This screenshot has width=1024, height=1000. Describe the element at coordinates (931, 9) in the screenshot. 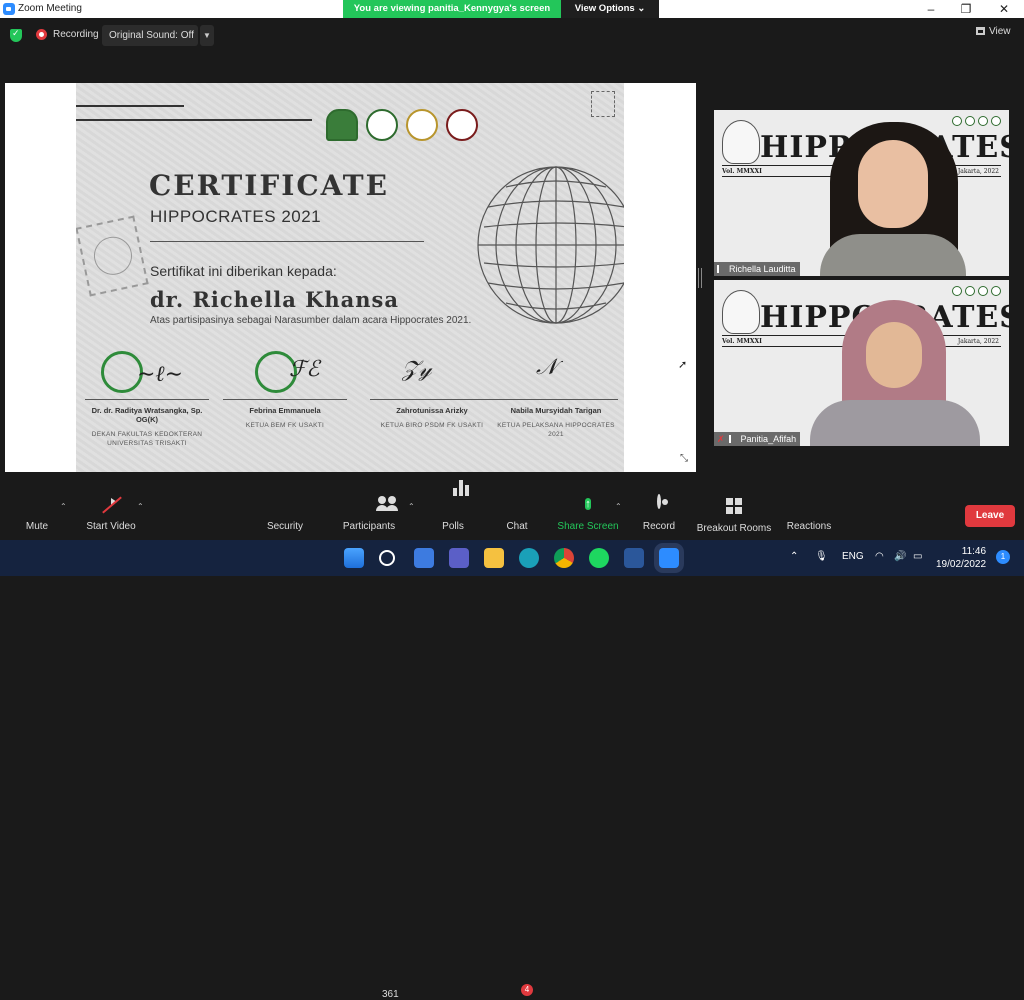

I see `minimize-button: –` at that location.